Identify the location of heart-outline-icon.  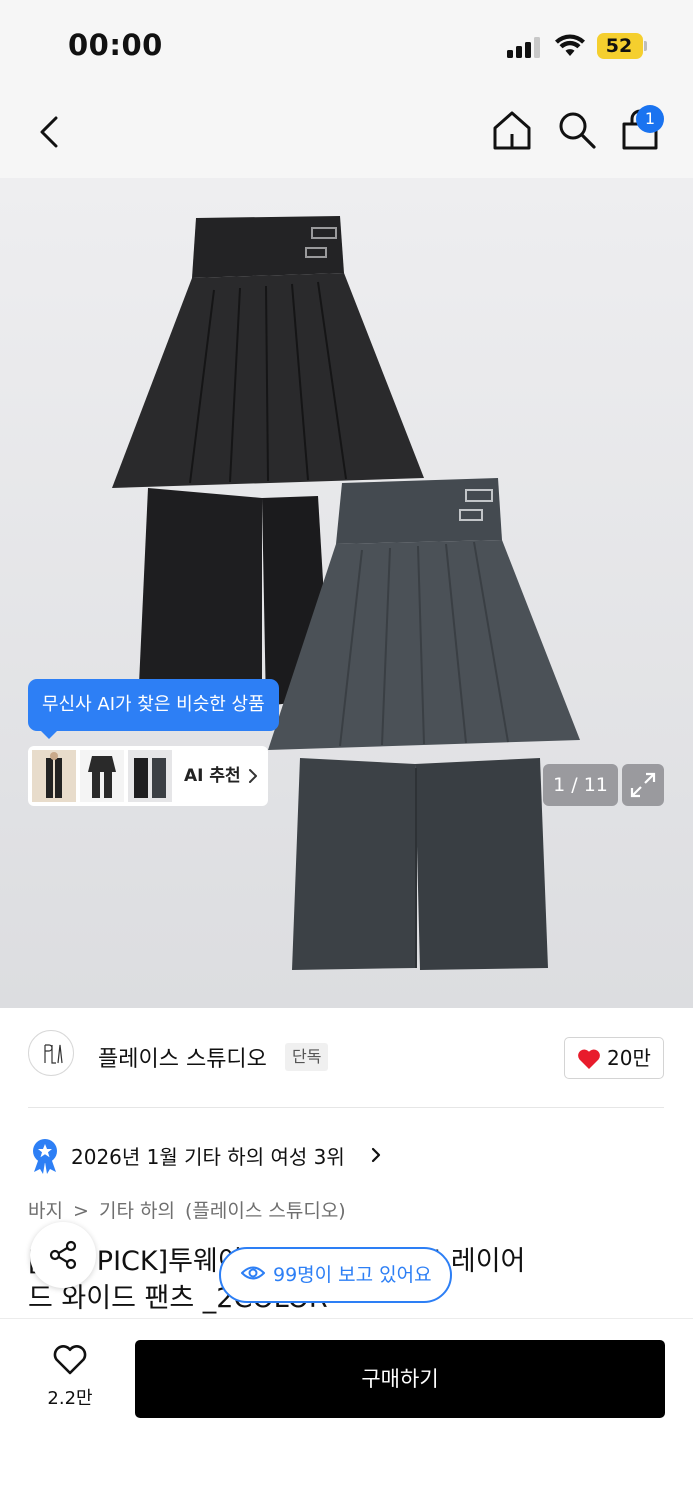
(70, 1360).